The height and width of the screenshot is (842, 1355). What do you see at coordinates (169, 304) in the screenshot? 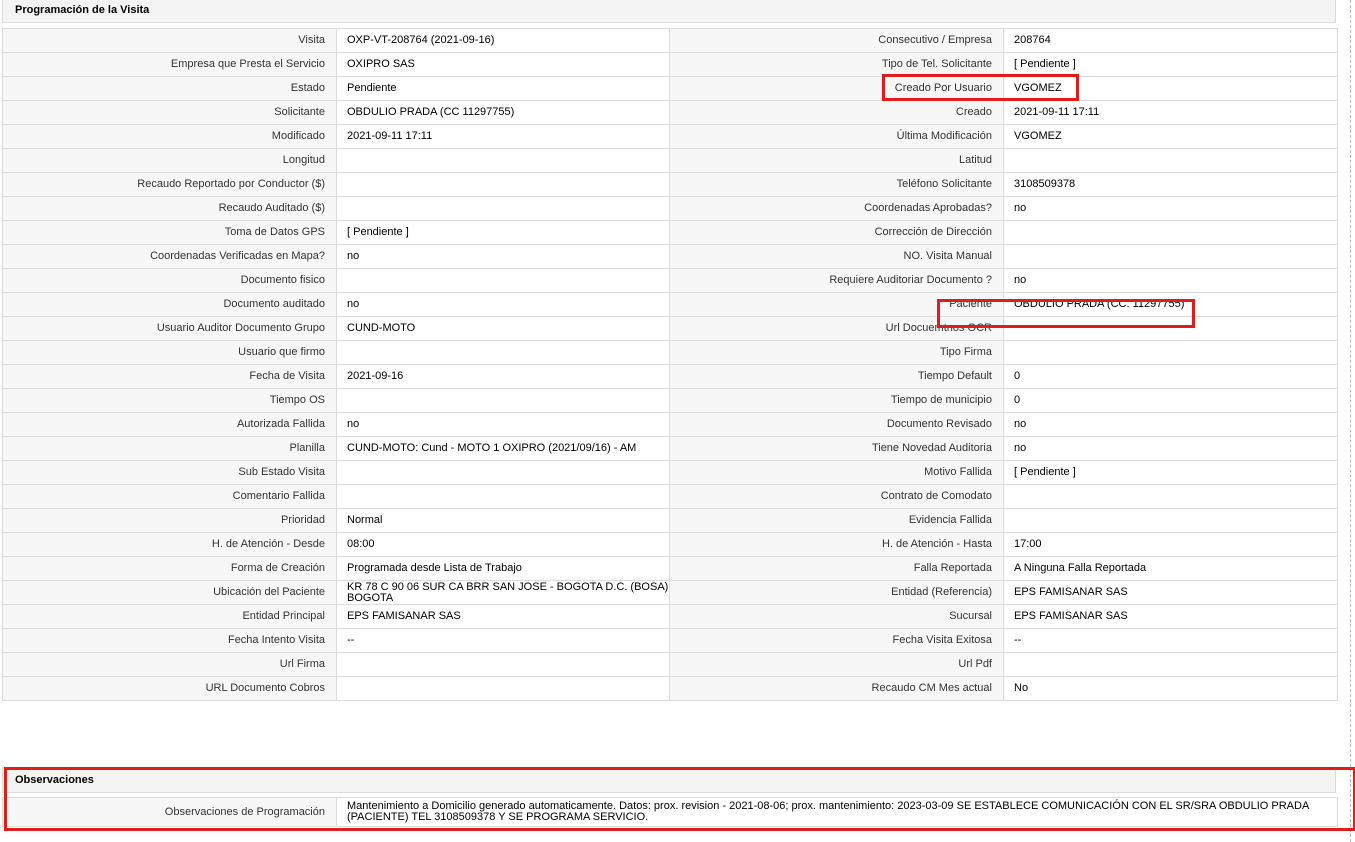
I see `field-label: Documento auditado` at bounding box center [169, 304].